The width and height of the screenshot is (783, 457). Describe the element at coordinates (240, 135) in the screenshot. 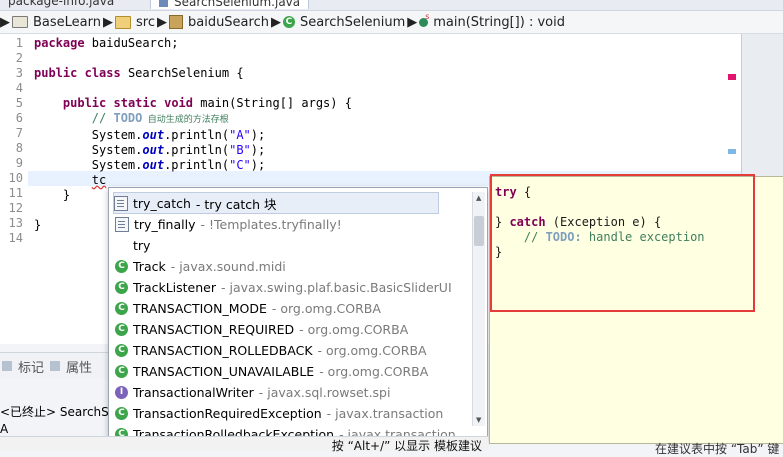

I see `code-token: "A"` at that location.